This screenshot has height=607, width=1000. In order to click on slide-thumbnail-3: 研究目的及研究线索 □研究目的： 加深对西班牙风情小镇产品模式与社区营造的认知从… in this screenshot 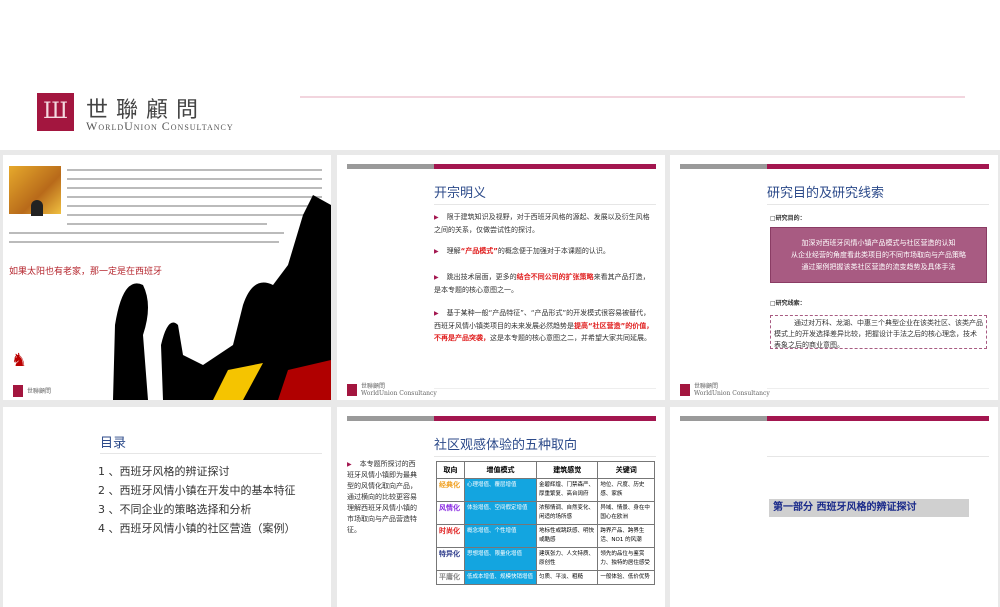, I will do `click(834, 277)`.